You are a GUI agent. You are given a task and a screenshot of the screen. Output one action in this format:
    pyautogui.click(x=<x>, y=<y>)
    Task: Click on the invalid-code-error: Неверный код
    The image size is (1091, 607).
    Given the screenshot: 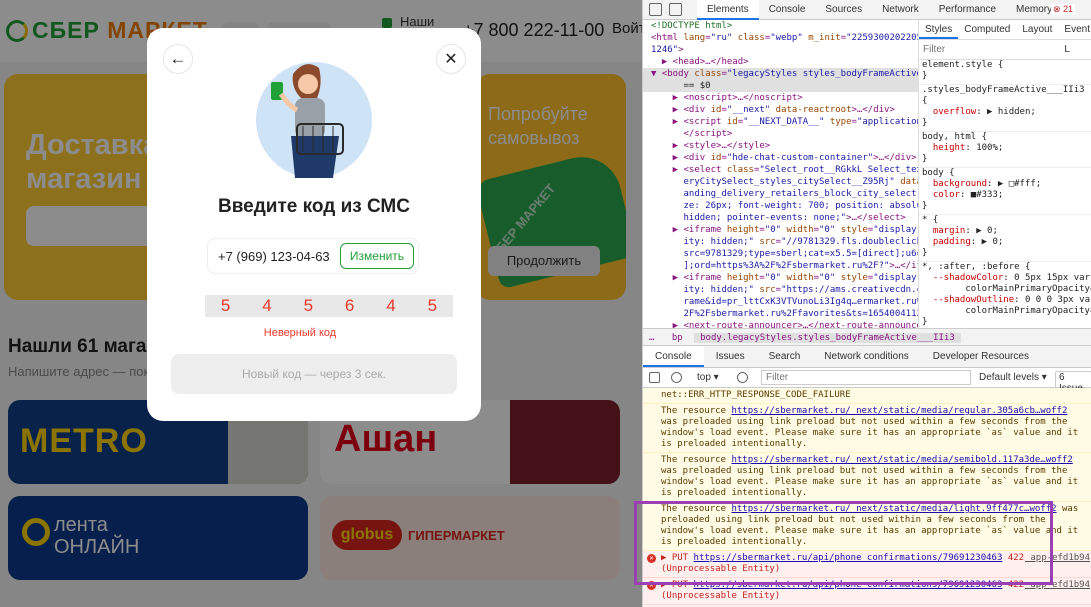 What is the action you would take?
    pyautogui.click(x=300, y=333)
    